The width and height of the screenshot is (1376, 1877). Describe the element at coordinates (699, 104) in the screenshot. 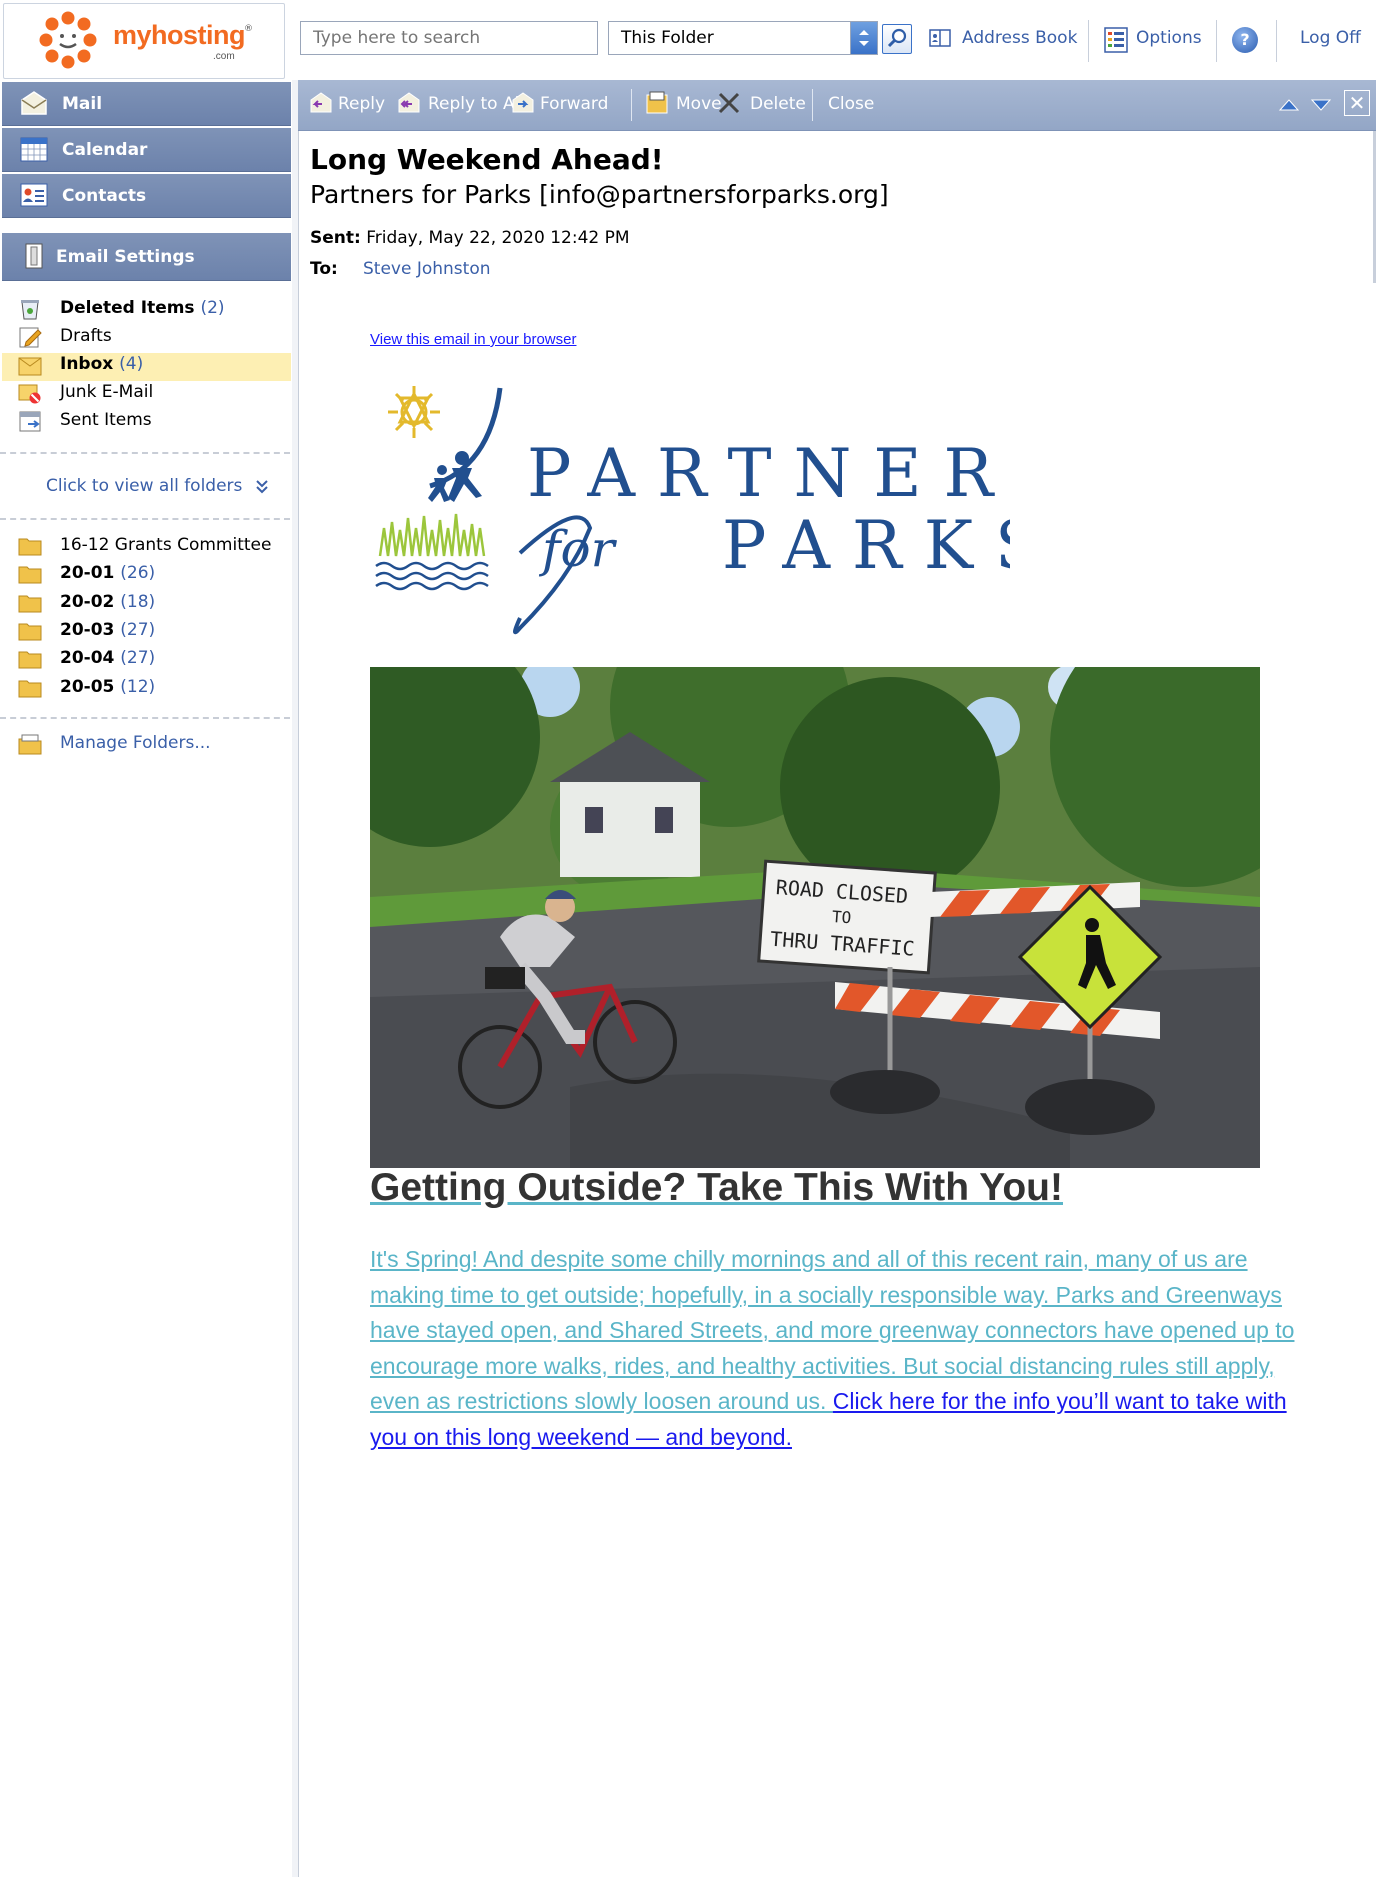

I see `move-button: Move` at that location.